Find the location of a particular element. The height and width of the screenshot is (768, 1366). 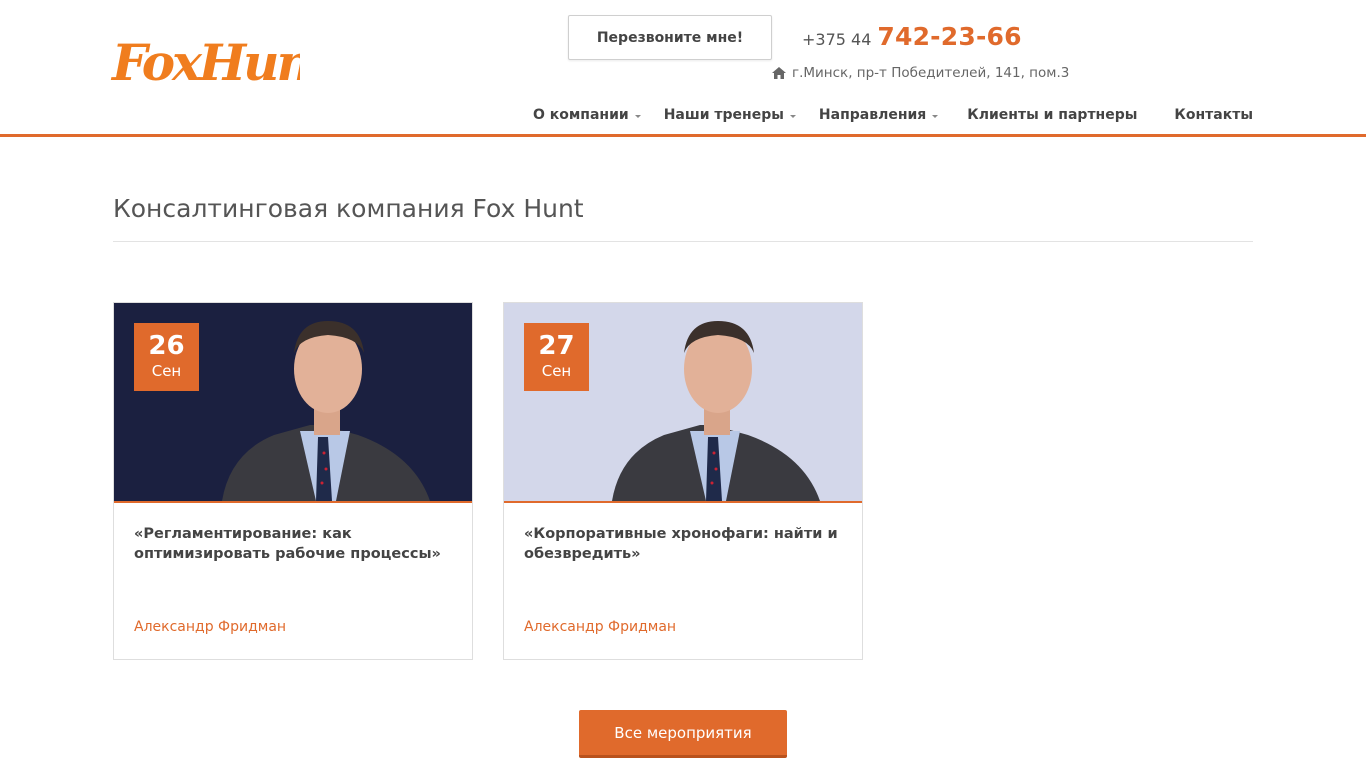

nav-item-label: О компании is located at coordinates (580, 115).